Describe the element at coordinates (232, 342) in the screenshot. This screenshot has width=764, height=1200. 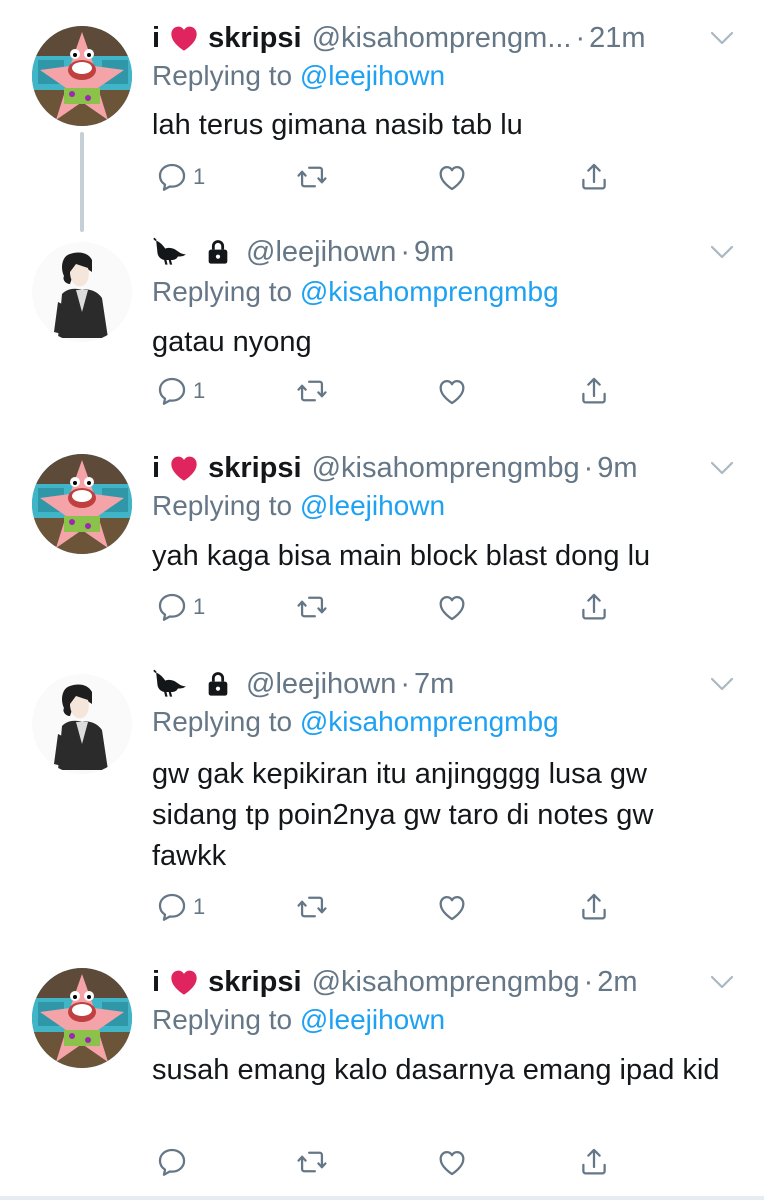
I see `tweet-text: gatau nyong` at that location.